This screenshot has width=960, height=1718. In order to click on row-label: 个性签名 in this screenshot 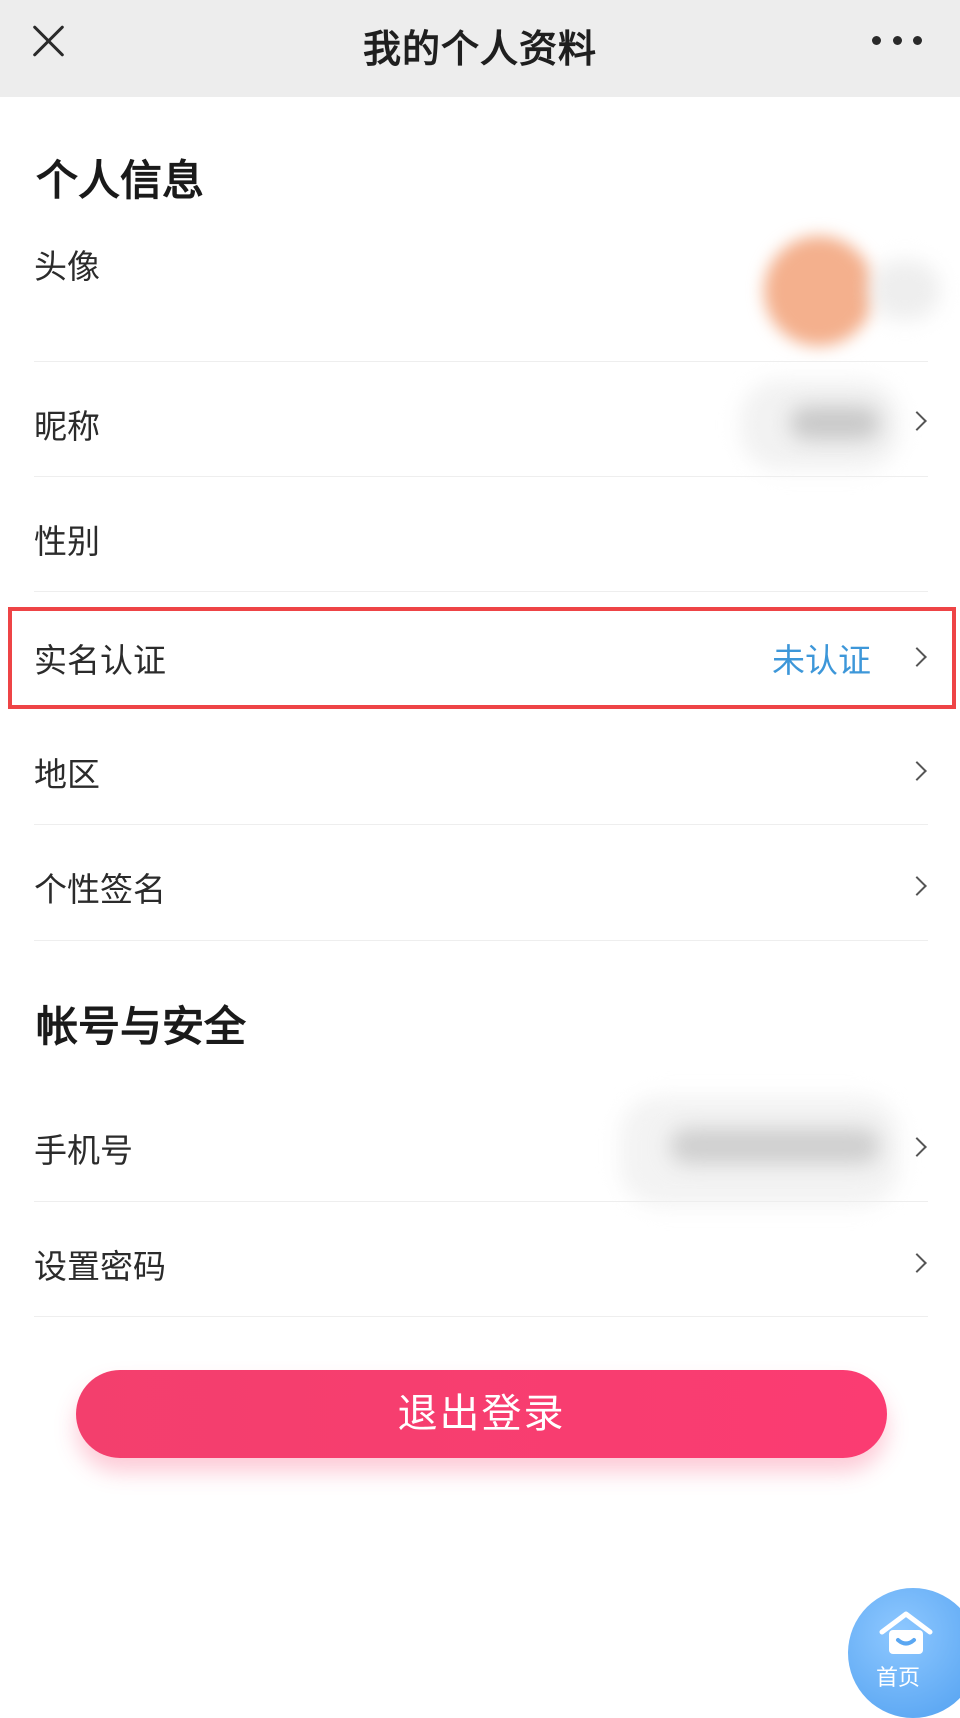, I will do `click(100, 889)`.